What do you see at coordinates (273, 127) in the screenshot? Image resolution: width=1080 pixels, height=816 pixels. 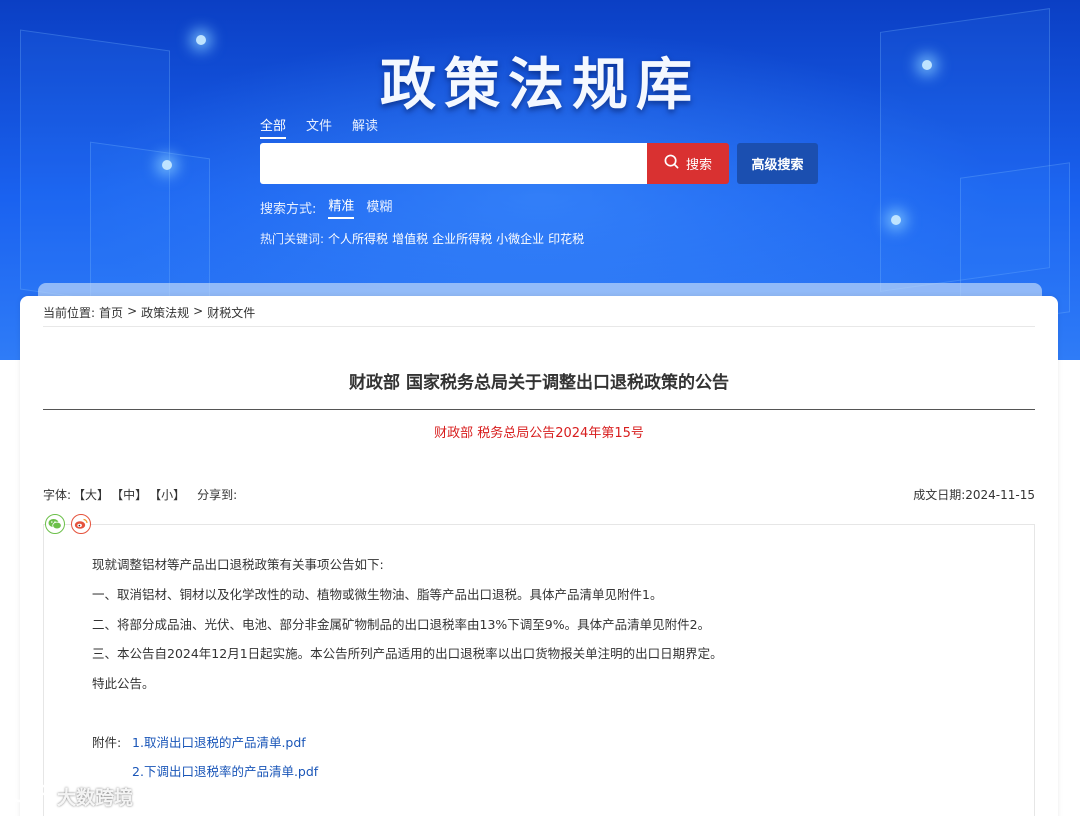 I see `tab-all: 全部` at bounding box center [273, 127].